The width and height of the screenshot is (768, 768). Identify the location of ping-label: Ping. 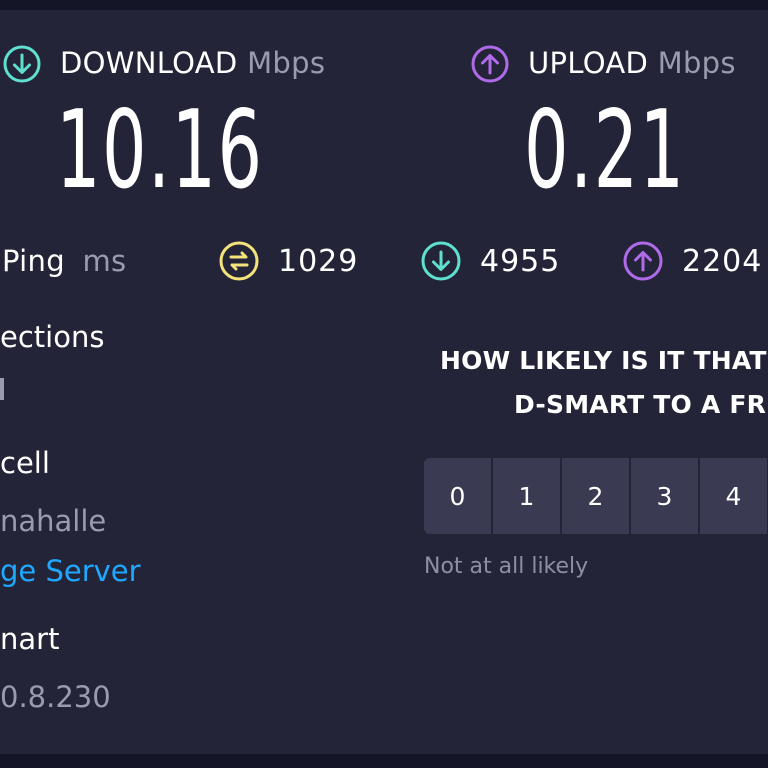
(33, 261).